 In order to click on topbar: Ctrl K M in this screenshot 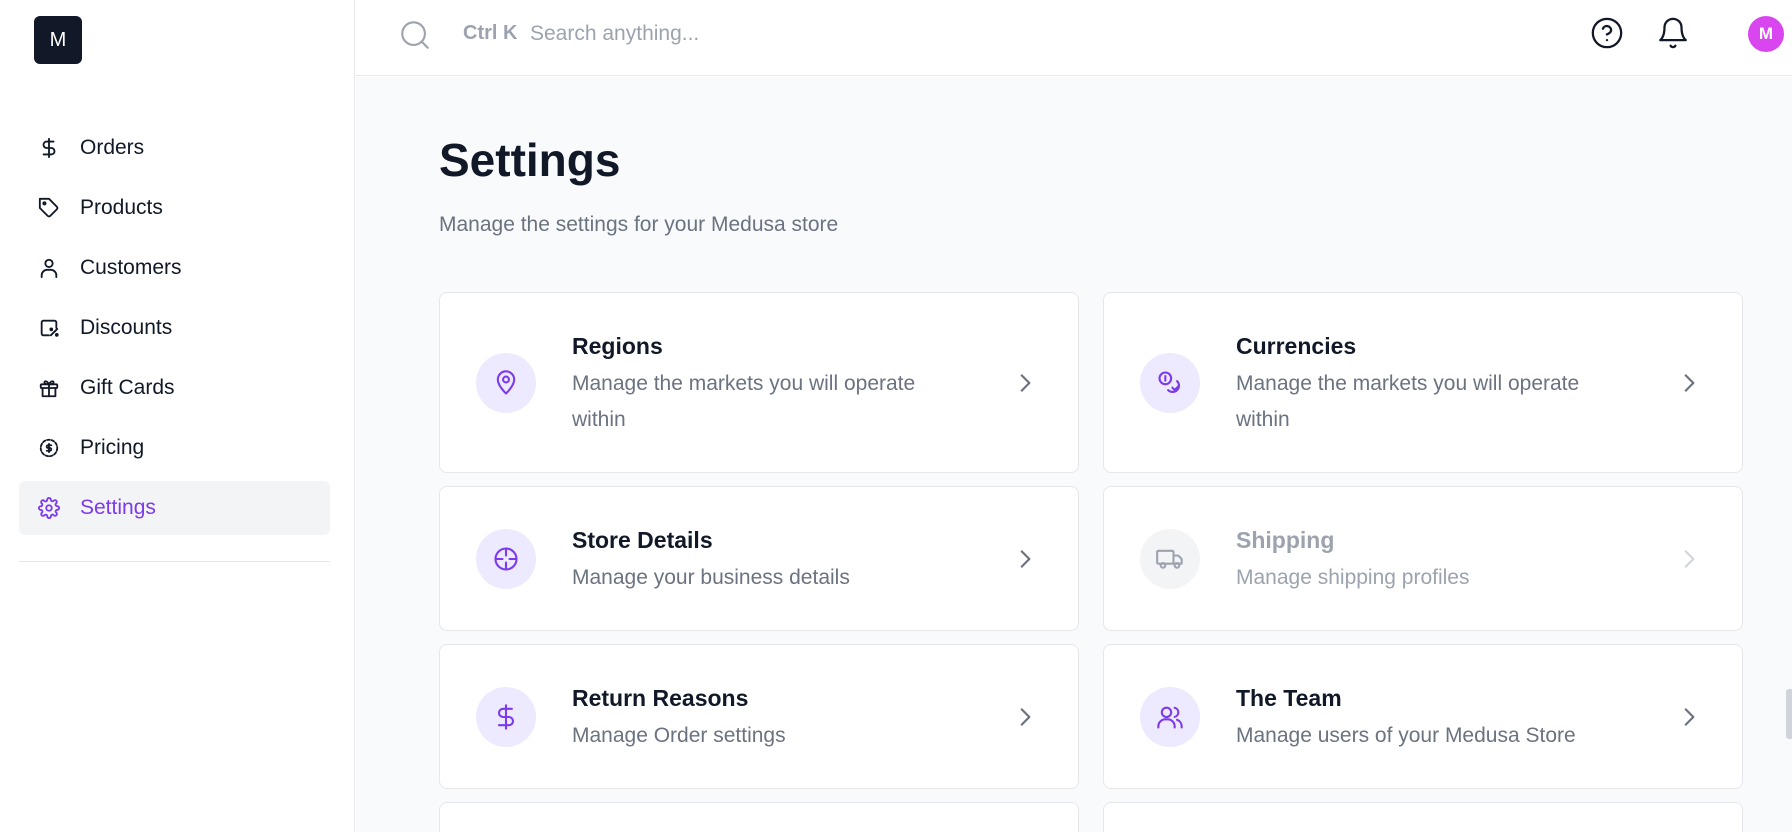, I will do `click(1074, 38)`.